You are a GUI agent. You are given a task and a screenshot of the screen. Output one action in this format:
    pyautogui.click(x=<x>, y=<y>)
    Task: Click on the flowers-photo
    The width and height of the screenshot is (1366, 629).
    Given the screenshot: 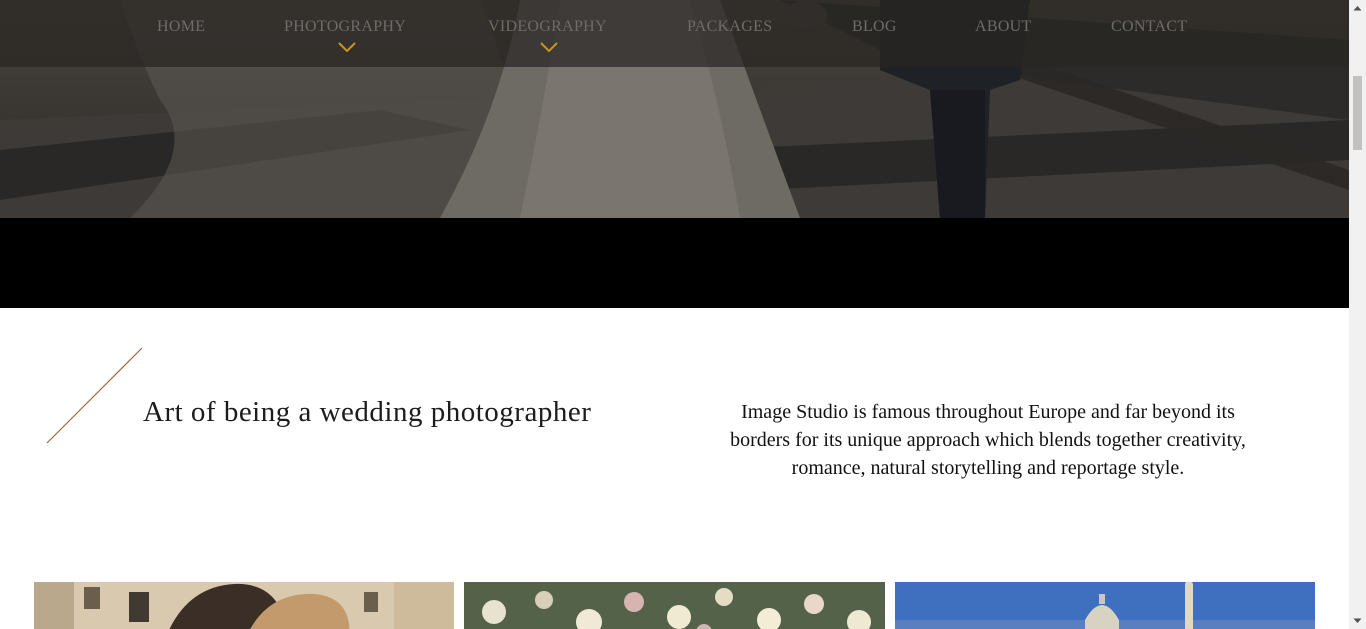 What is the action you would take?
    pyautogui.click(x=674, y=605)
    